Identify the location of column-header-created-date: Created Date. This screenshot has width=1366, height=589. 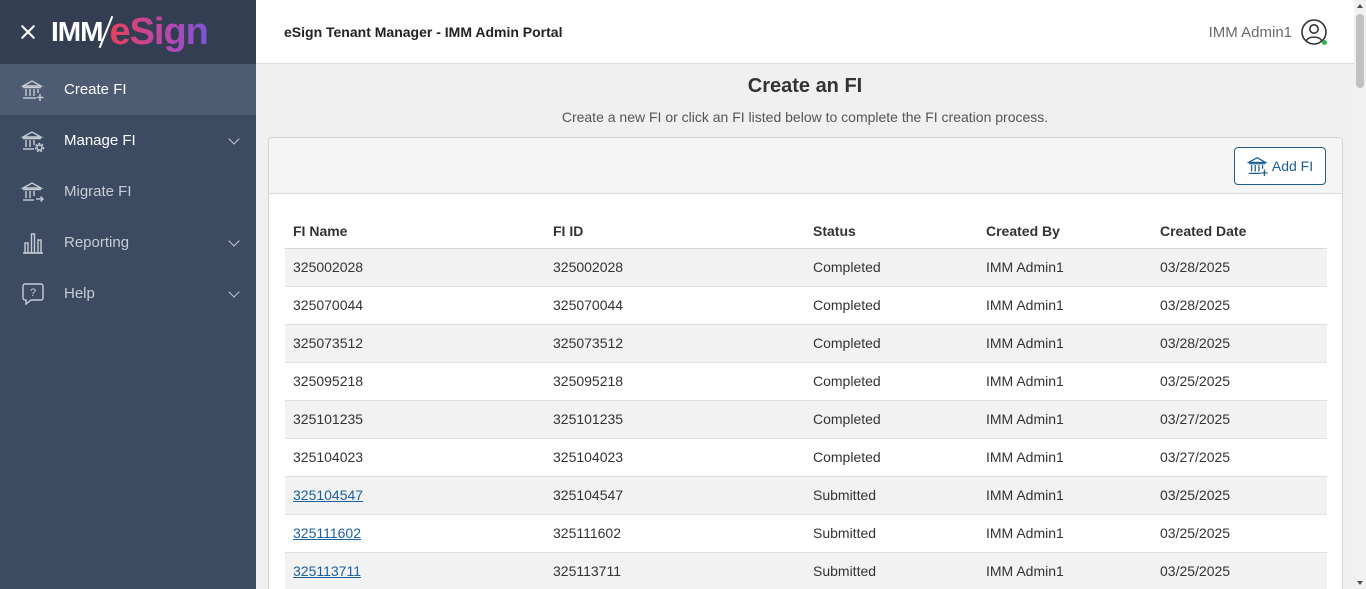
(1239, 231).